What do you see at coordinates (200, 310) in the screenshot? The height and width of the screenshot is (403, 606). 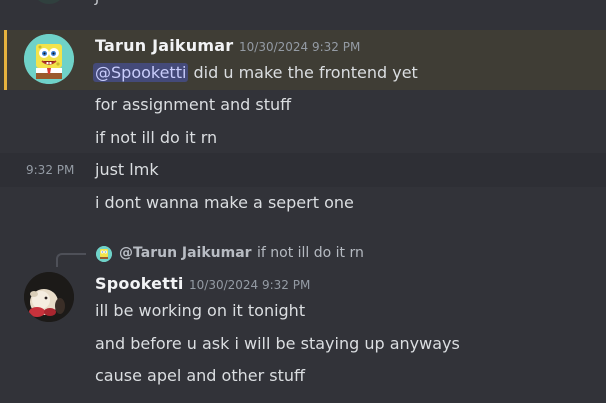 I see `message-line: ill be working on it tonight` at bounding box center [200, 310].